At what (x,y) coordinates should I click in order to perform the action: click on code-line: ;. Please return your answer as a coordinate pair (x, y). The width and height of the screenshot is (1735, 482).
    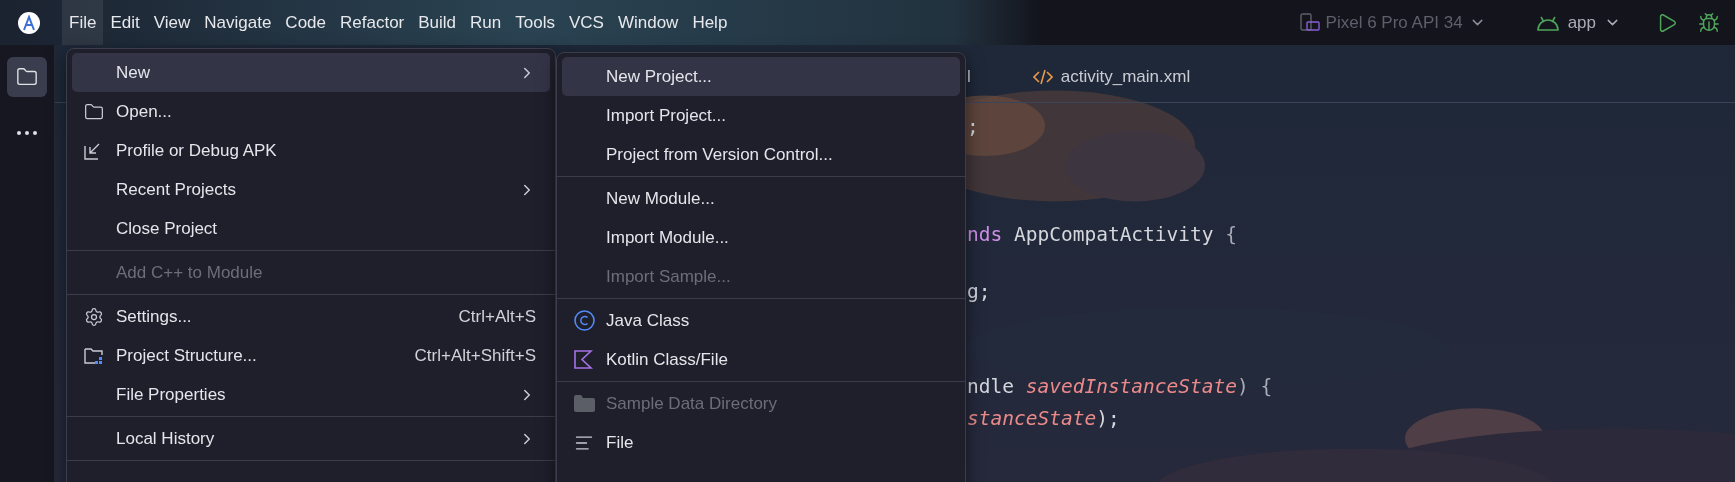
    Looking at the image, I should click on (973, 127).